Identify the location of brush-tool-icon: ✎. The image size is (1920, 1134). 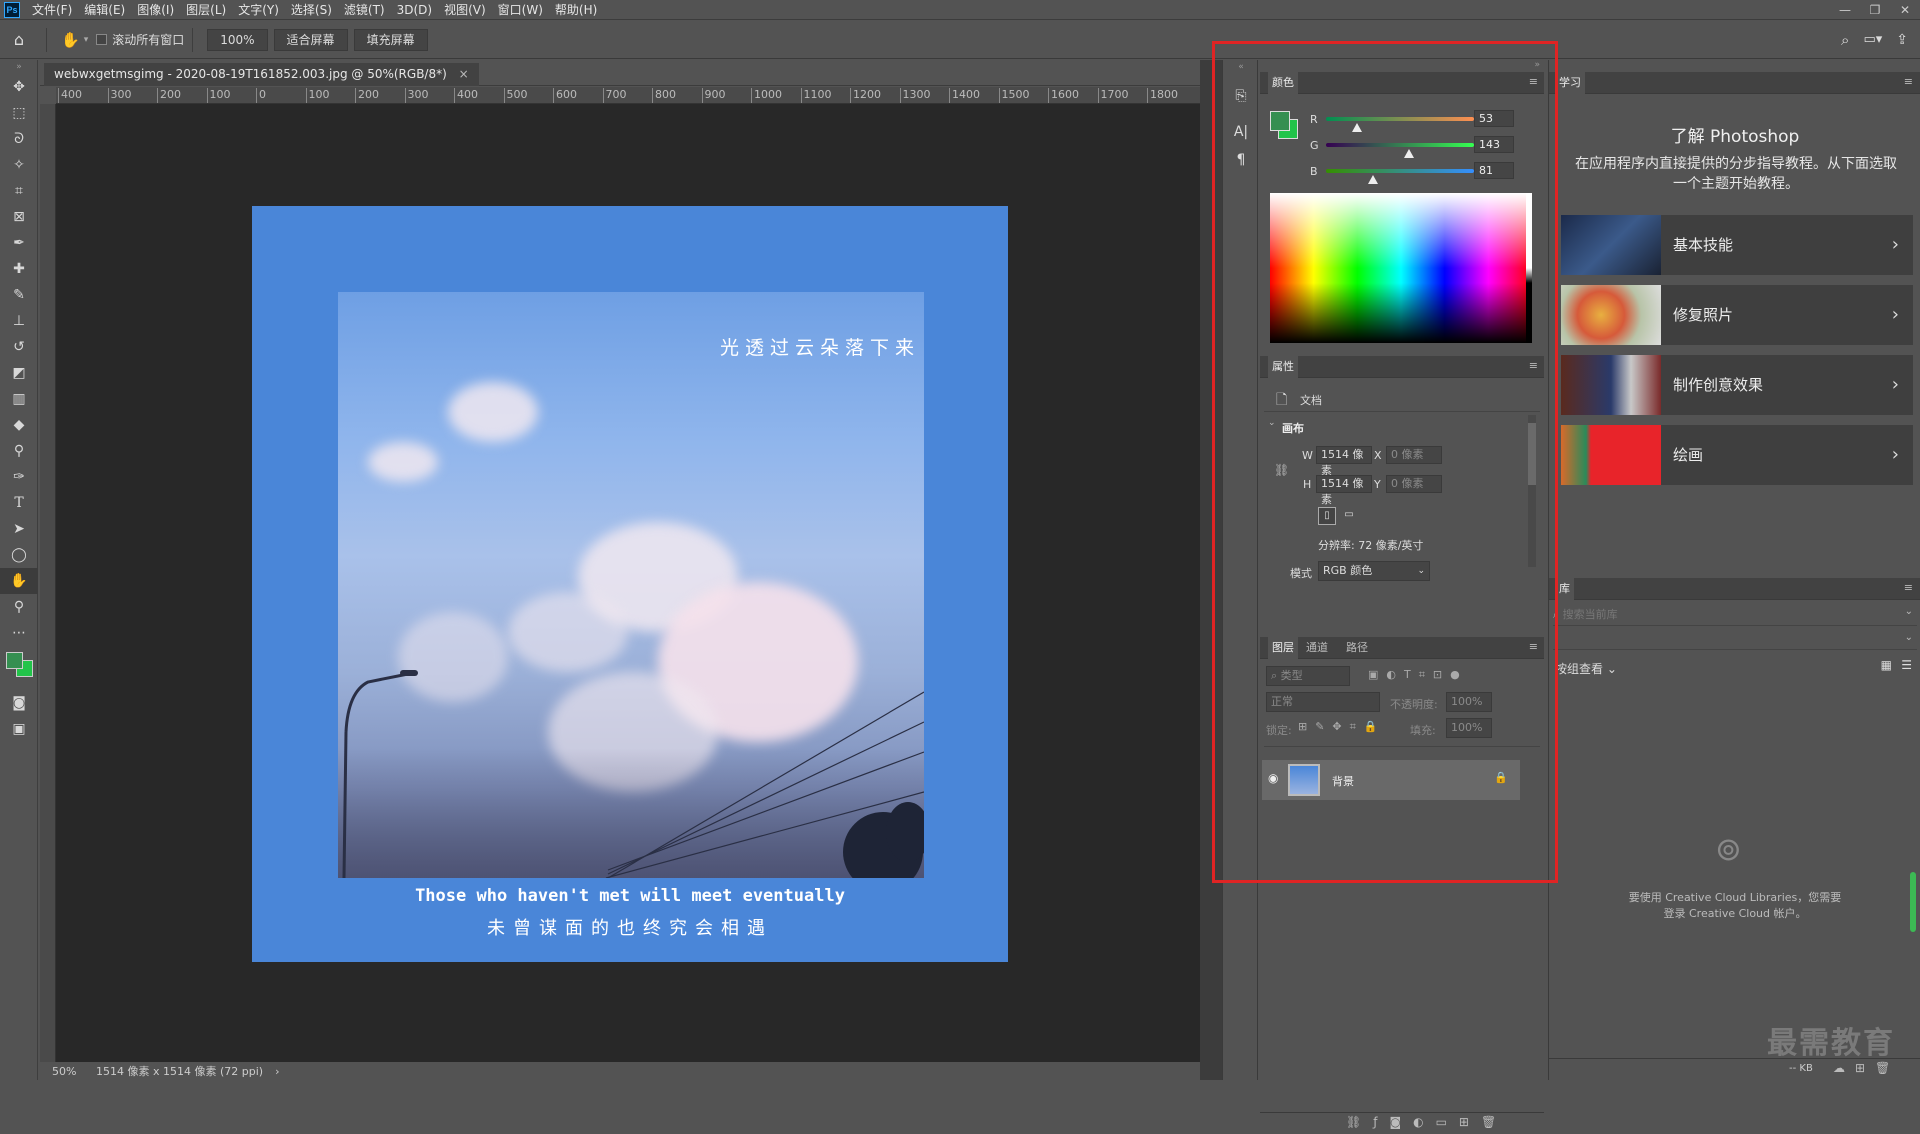
(19, 295).